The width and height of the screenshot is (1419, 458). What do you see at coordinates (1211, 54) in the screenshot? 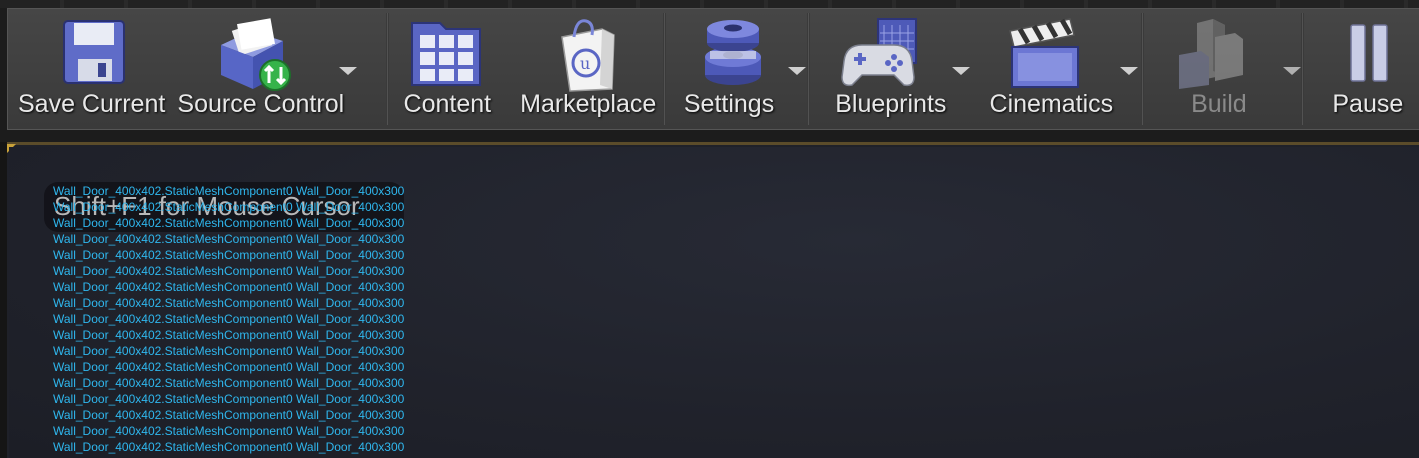
I see `build-blocks-icon` at bounding box center [1211, 54].